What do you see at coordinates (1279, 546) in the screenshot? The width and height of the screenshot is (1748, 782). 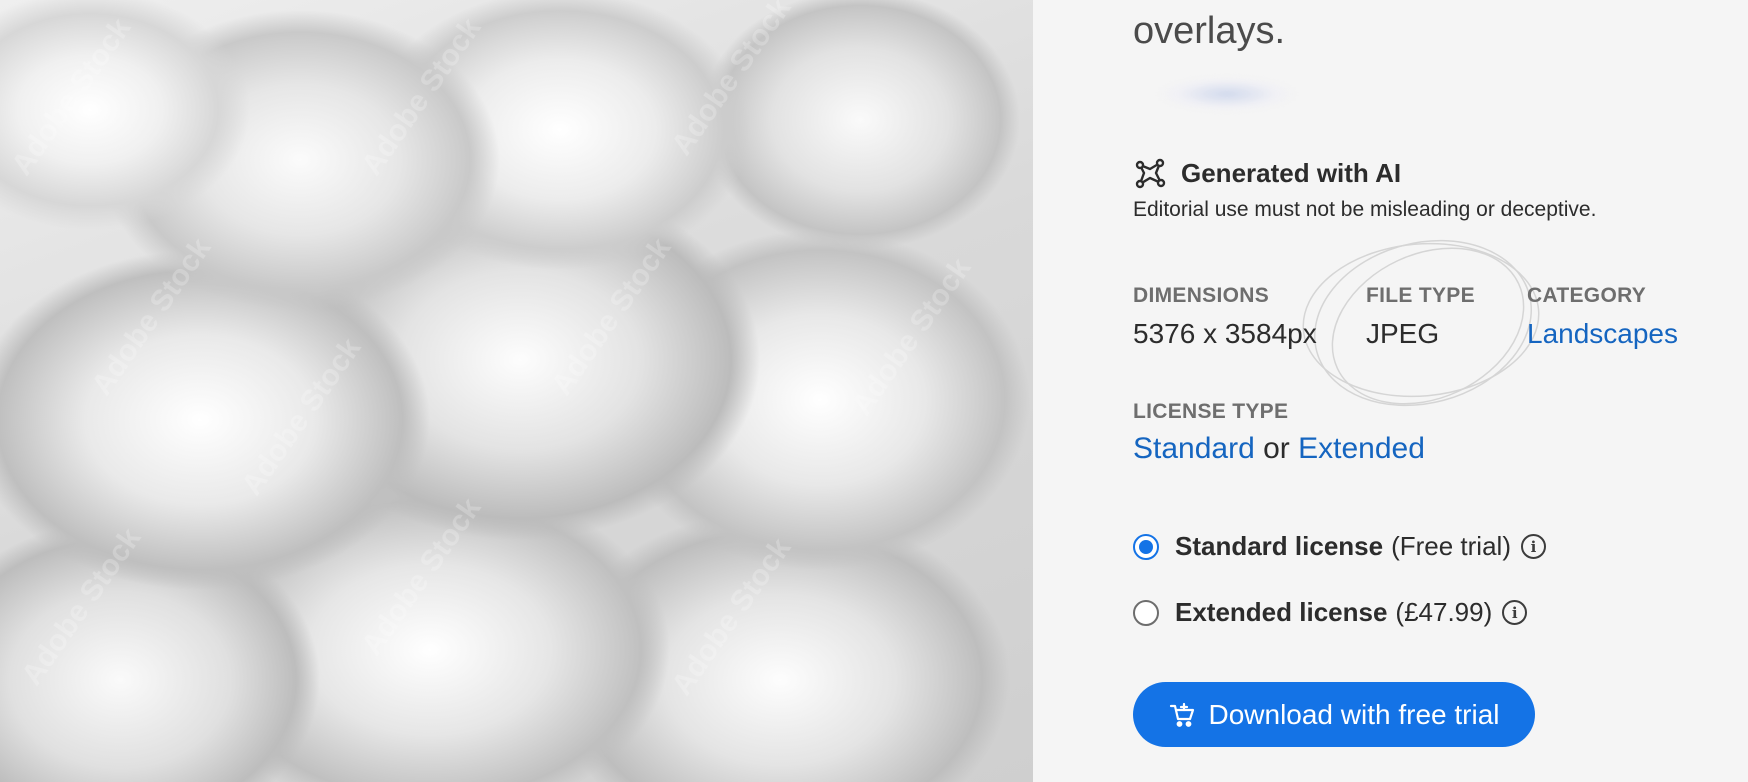 I see `standard-license-title: Standard license` at bounding box center [1279, 546].